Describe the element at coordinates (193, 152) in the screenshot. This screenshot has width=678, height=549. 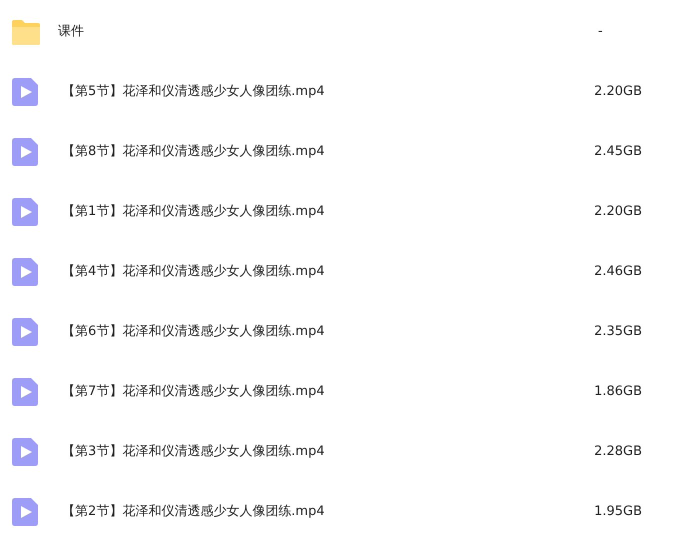
I see `file-name: 【第8节】花泽和仪清透感少女人像团练.mp4` at that location.